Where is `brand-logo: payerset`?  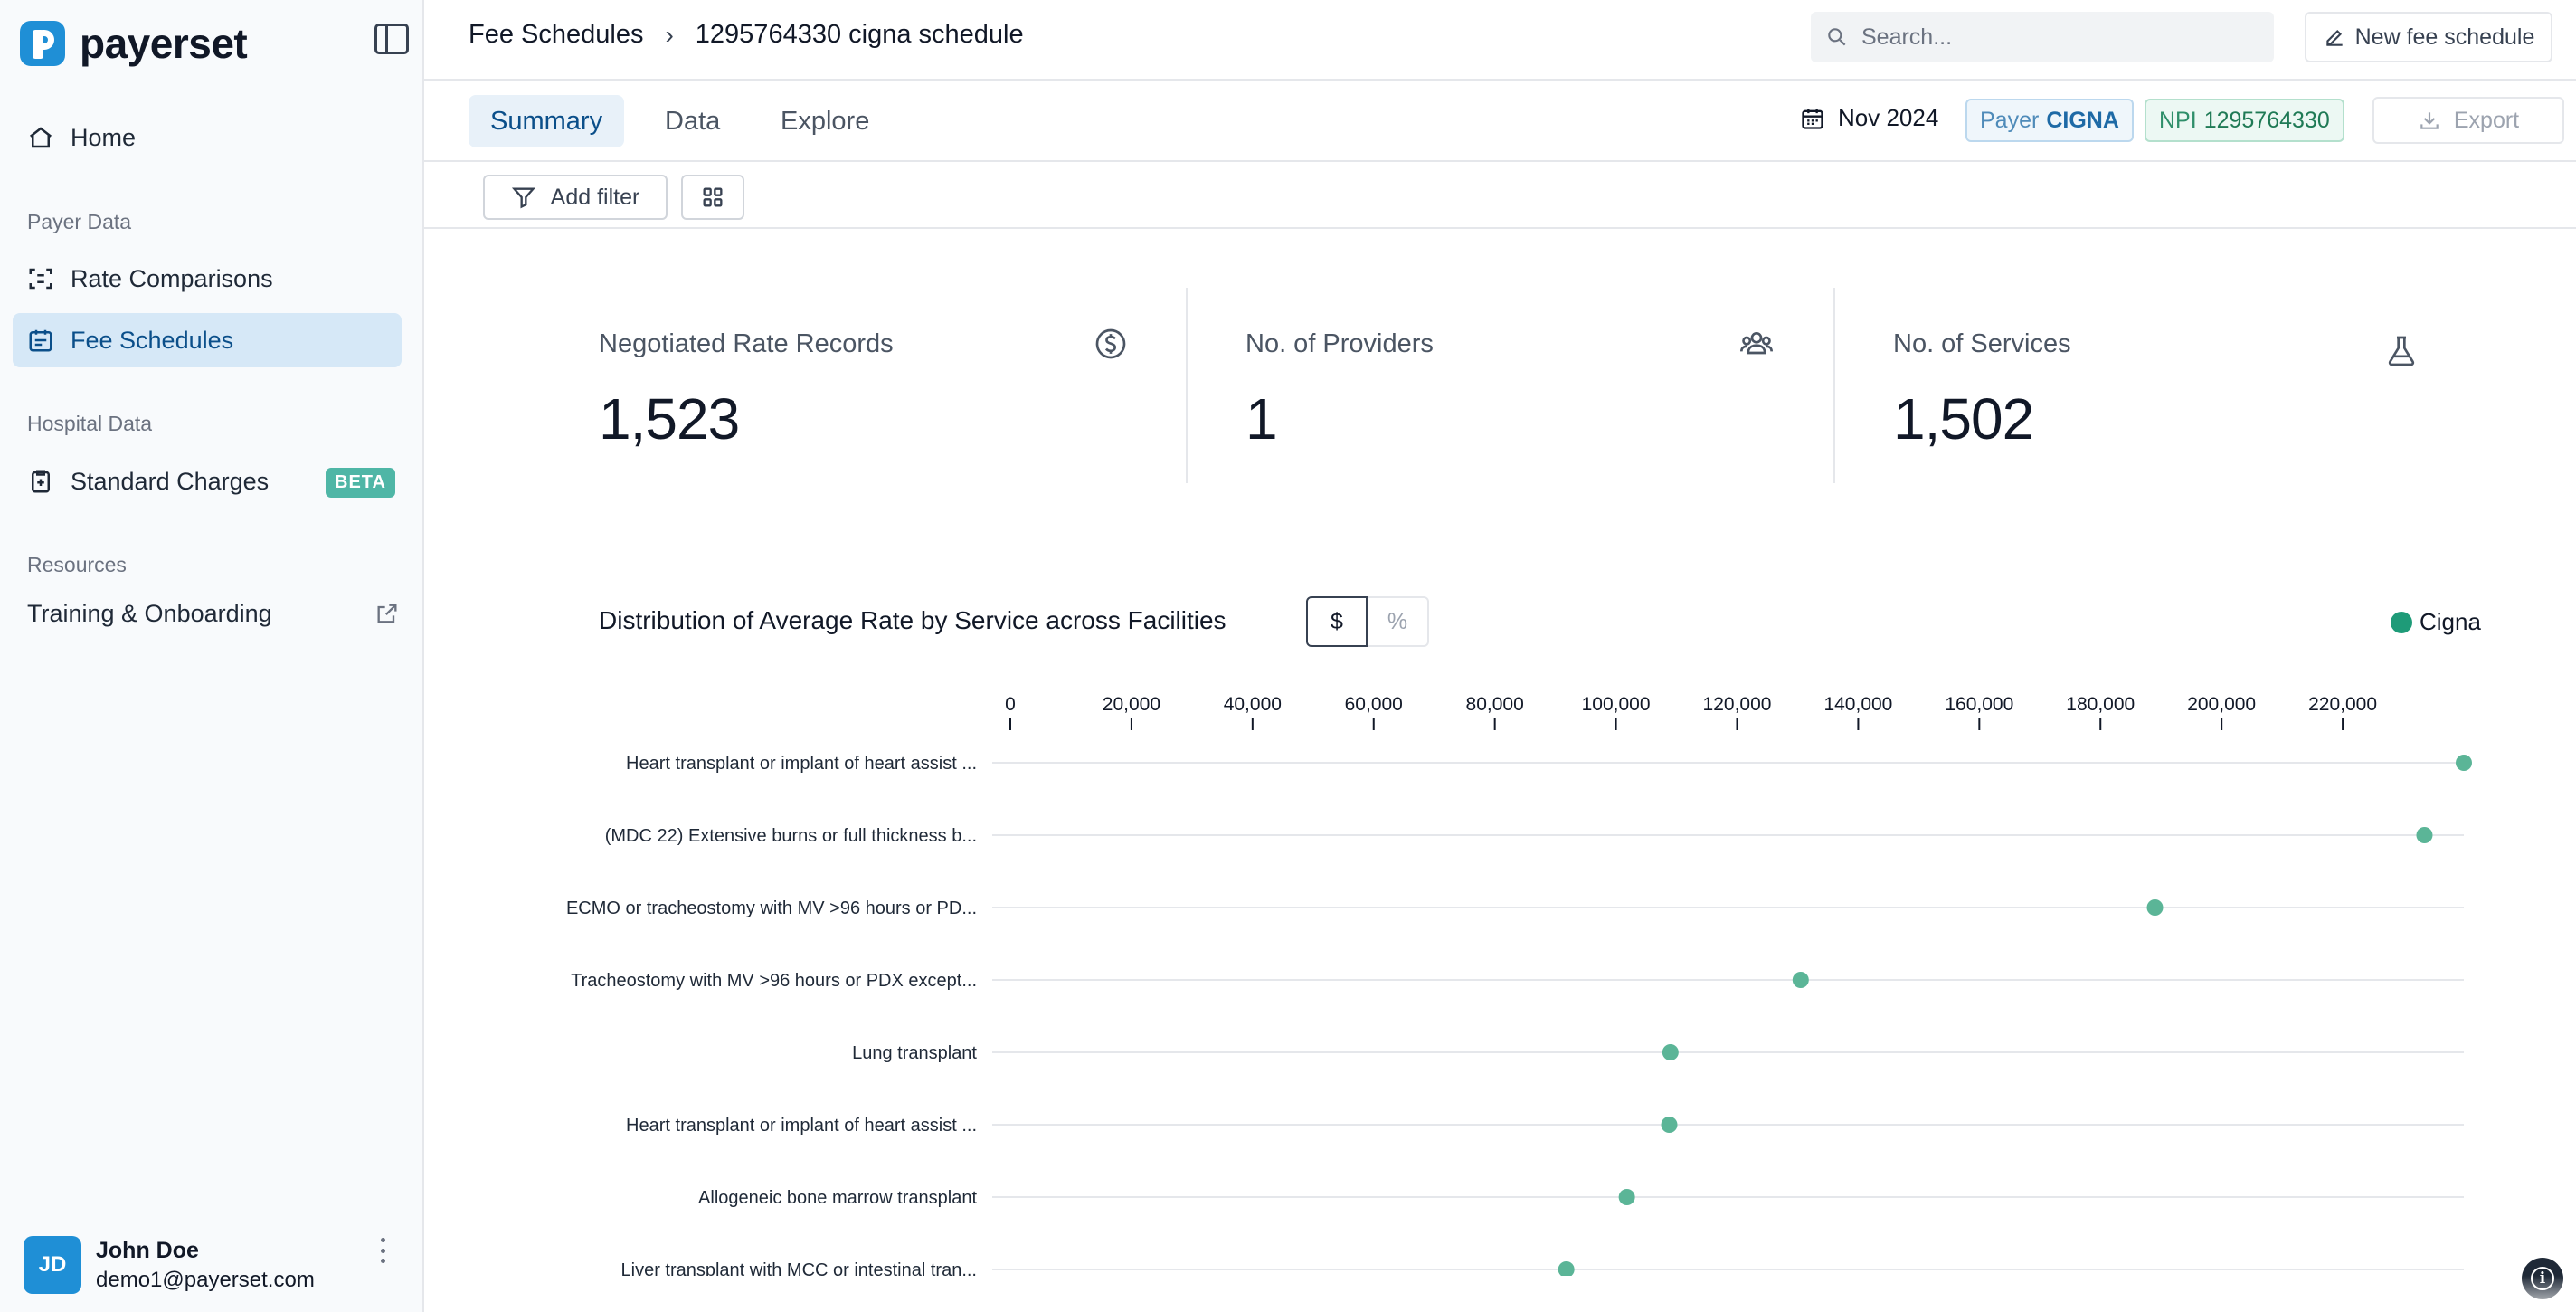 brand-logo: payerset is located at coordinates (134, 43).